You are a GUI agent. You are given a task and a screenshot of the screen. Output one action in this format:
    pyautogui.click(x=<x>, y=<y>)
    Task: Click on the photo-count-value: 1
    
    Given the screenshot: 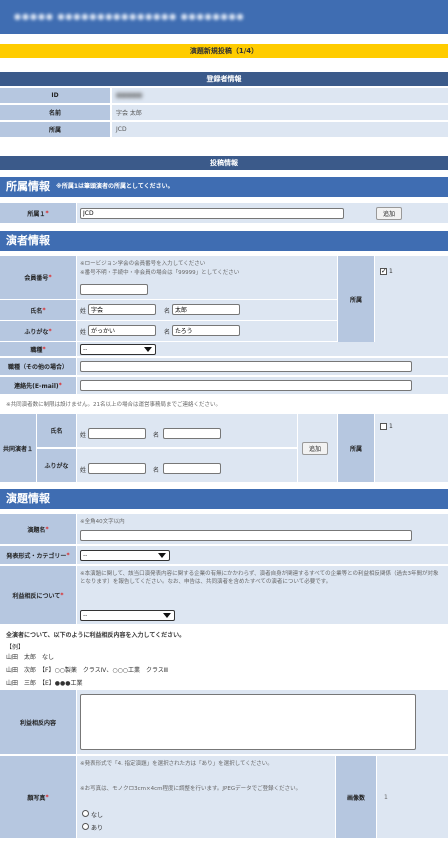 What is the action you would take?
    pyautogui.click(x=386, y=797)
    